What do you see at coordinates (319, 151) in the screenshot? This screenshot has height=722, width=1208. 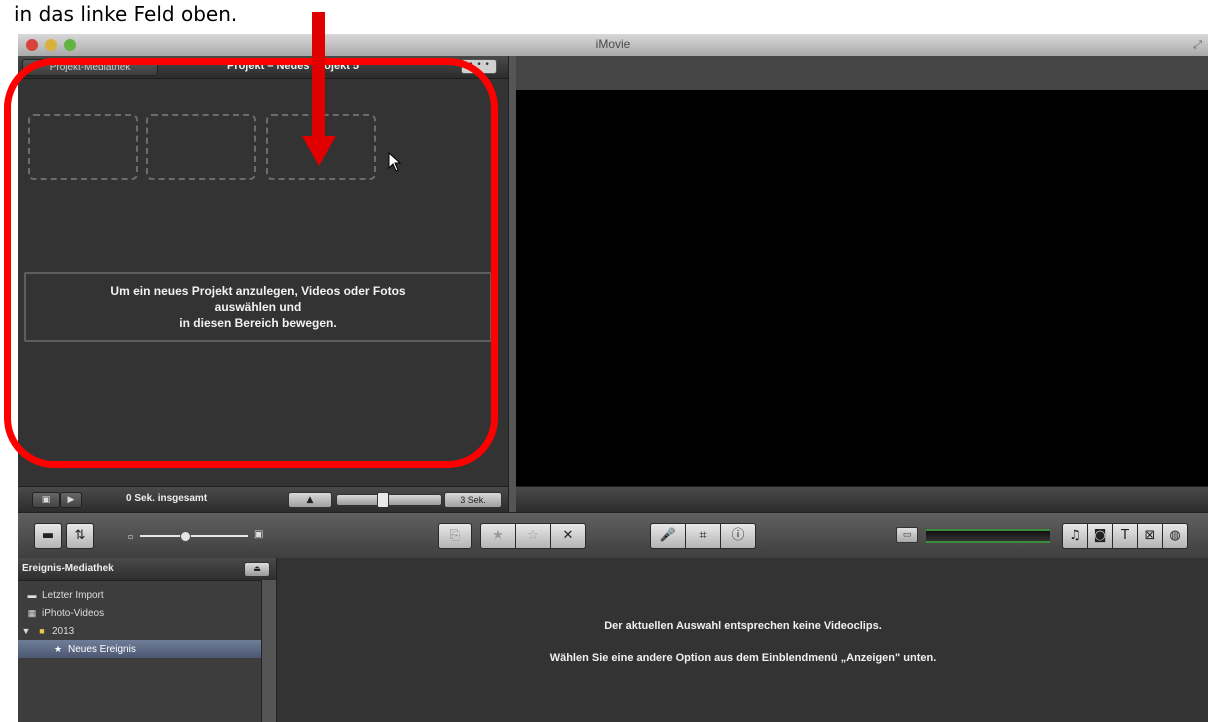 I see `arrow-head-icon` at bounding box center [319, 151].